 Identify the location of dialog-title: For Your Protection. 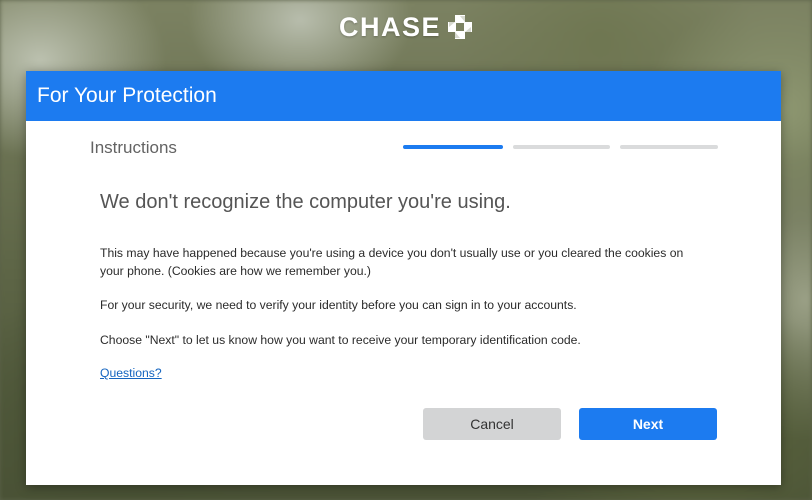
(127, 95).